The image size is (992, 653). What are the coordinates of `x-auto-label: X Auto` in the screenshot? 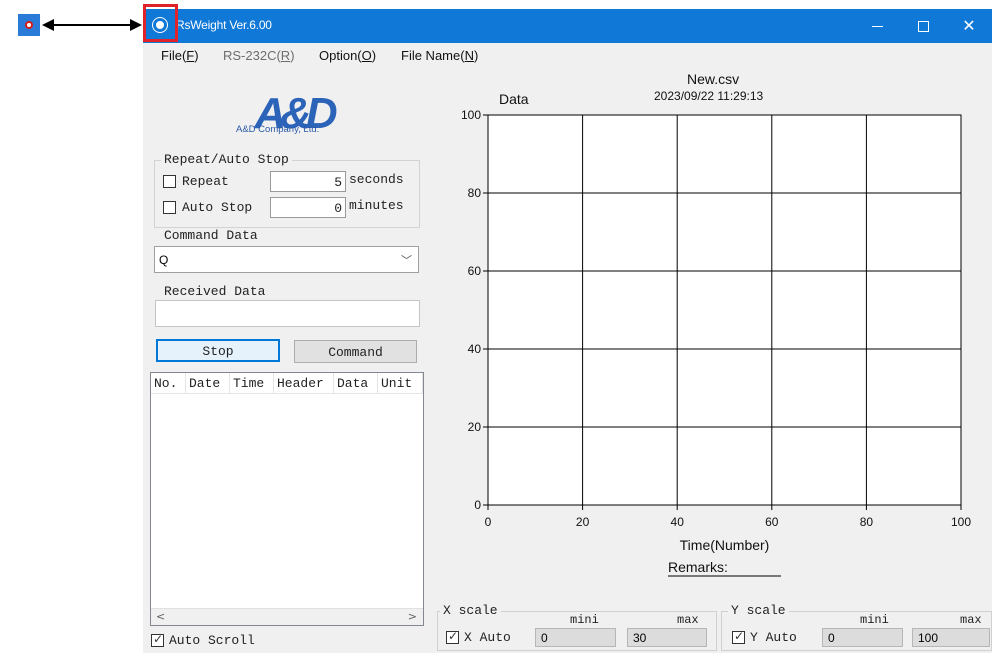 It's located at (487, 637).